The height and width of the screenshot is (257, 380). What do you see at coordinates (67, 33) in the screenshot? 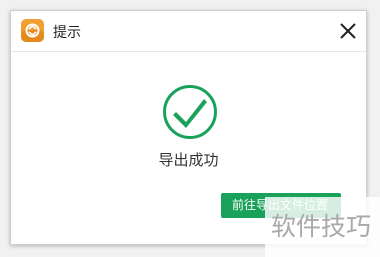
I see `dialog-title: 提示` at bounding box center [67, 33].